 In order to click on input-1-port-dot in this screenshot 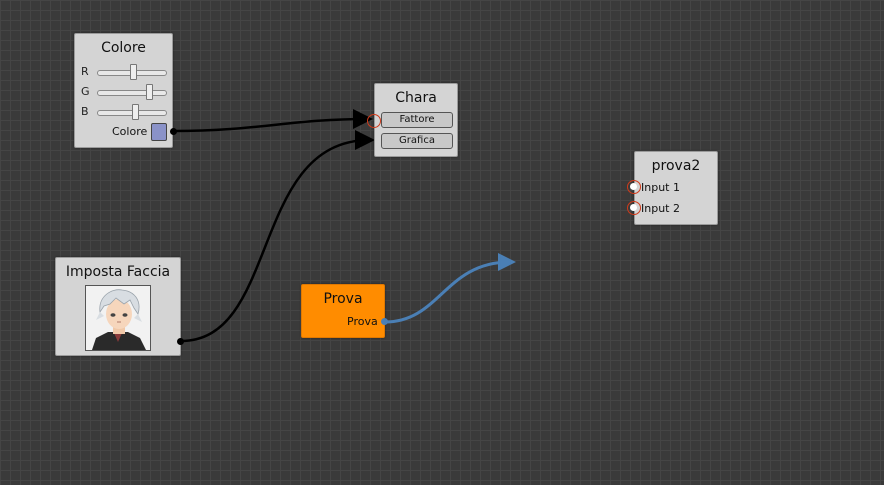, I will do `click(633, 186)`.